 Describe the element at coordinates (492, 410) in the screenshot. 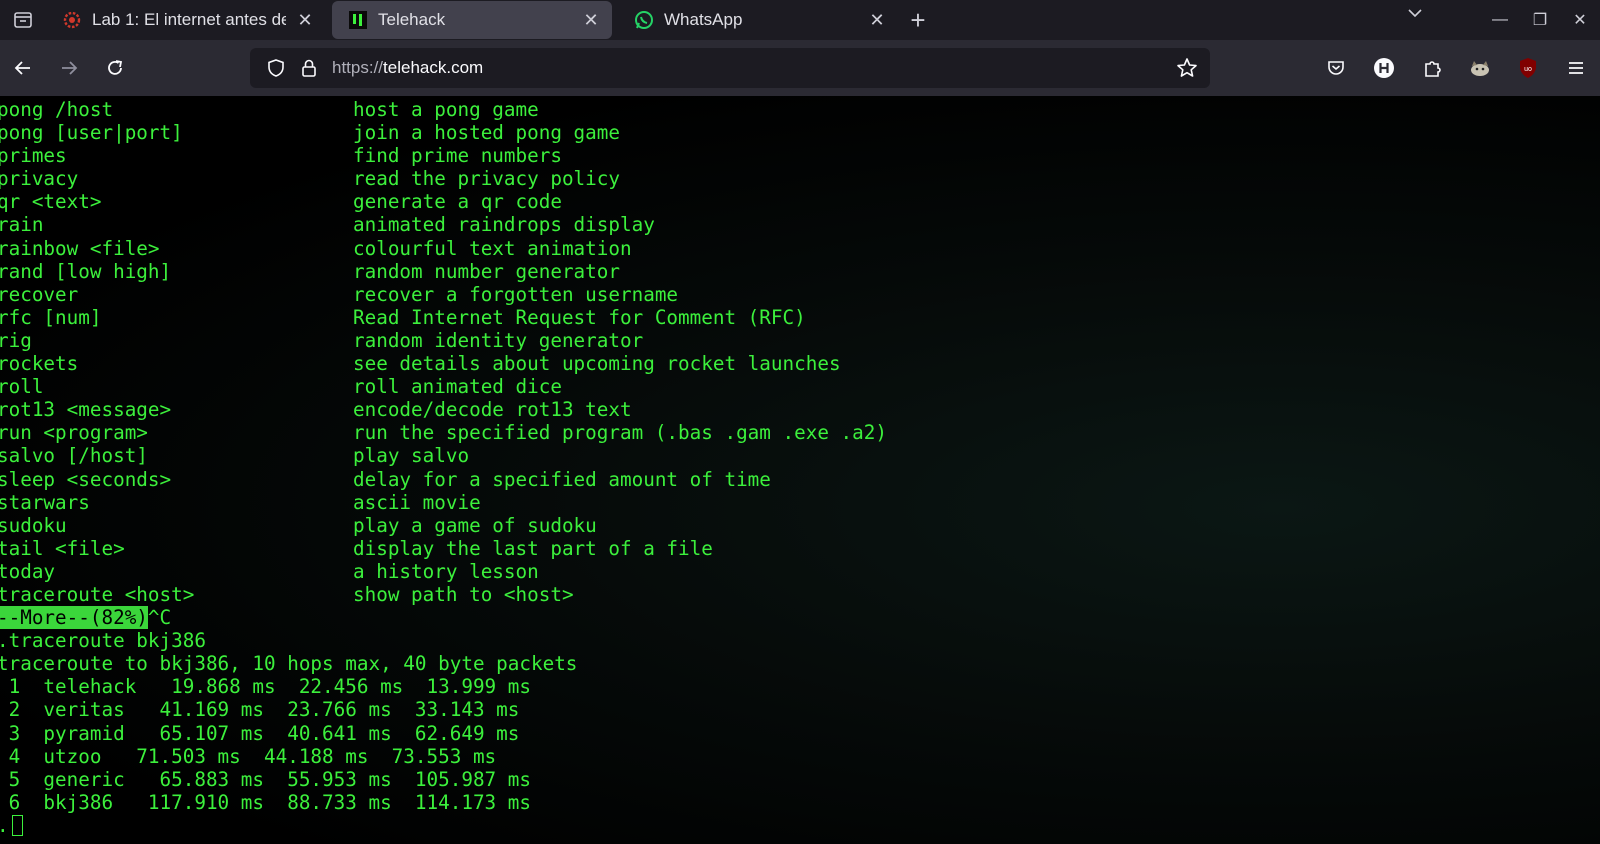

I see `command-description: encode/decode rot13 text` at that location.